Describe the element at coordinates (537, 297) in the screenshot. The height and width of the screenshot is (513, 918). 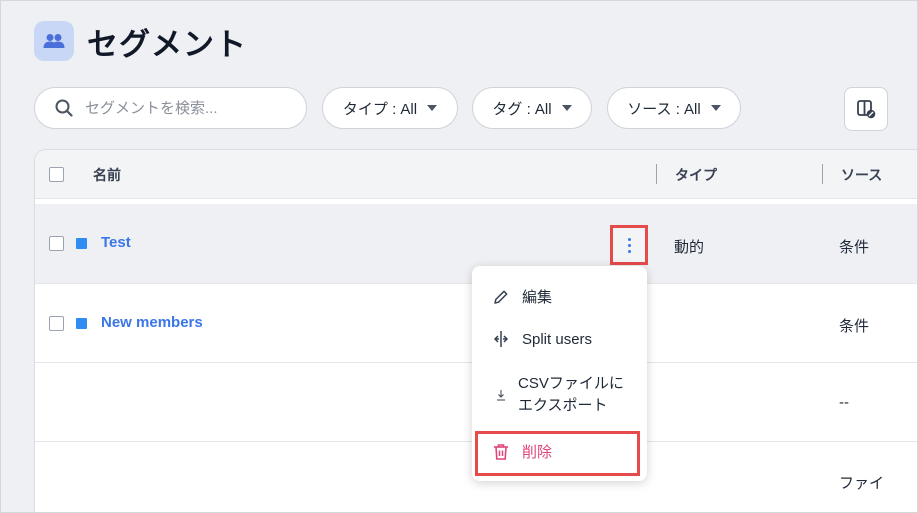
I see `menu-item-label: 編集` at that location.